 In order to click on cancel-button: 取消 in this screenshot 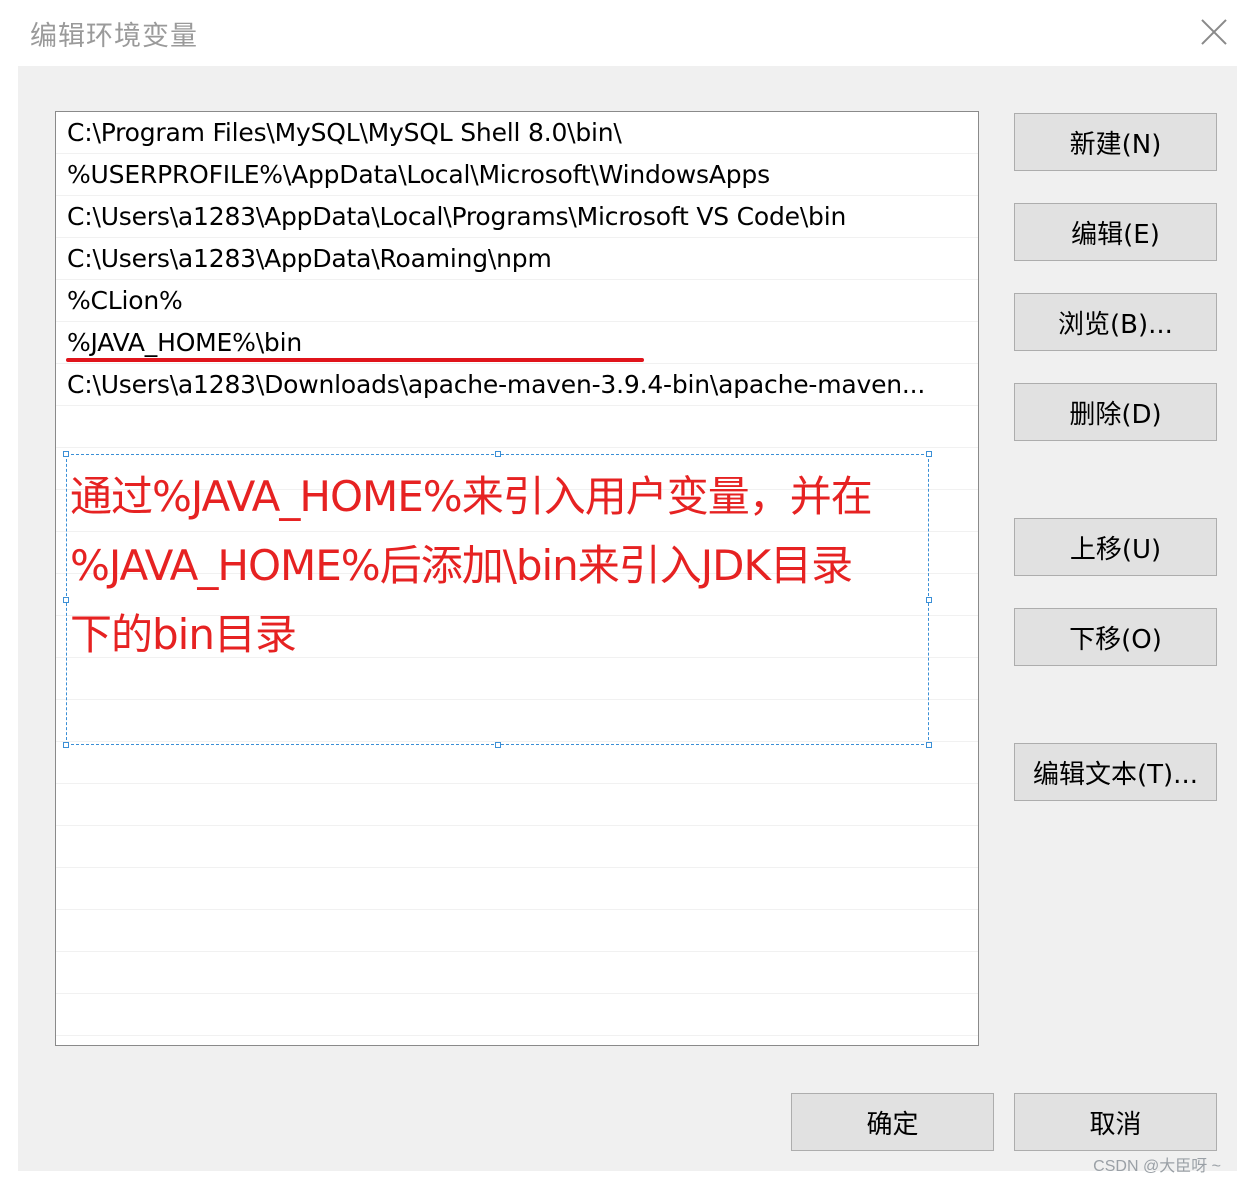, I will do `click(1115, 1122)`.